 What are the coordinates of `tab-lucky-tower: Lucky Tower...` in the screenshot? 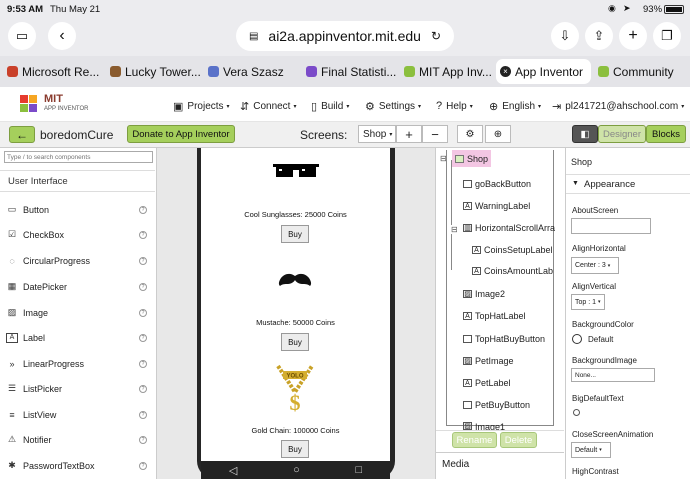 It's located at (153, 71).